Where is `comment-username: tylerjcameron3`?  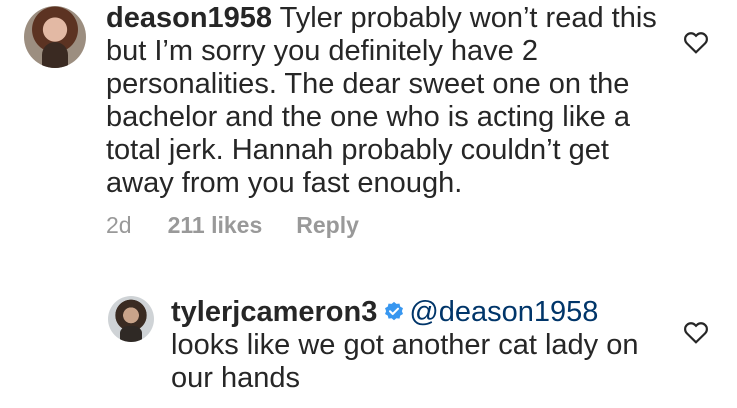
comment-username: tylerjcameron3 is located at coordinates (274, 312).